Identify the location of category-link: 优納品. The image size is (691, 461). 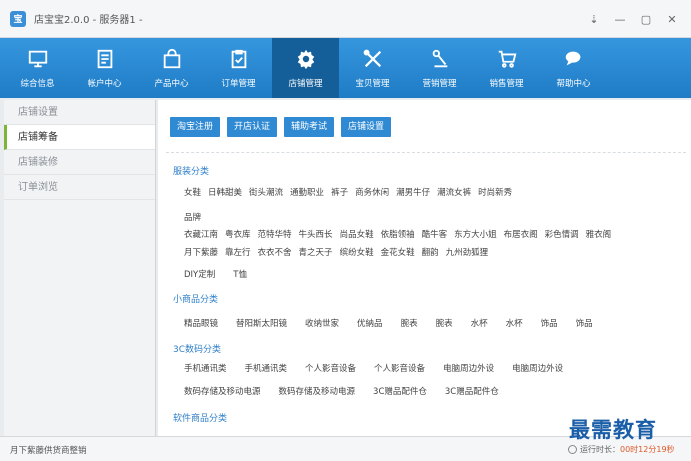
(370, 323).